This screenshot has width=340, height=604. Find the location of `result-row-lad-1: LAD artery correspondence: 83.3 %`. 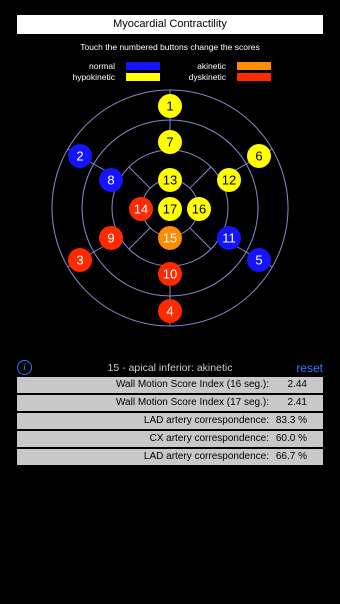

result-row-lad-1: LAD artery correspondence: 83.3 % is located at coordinates (170, 421).